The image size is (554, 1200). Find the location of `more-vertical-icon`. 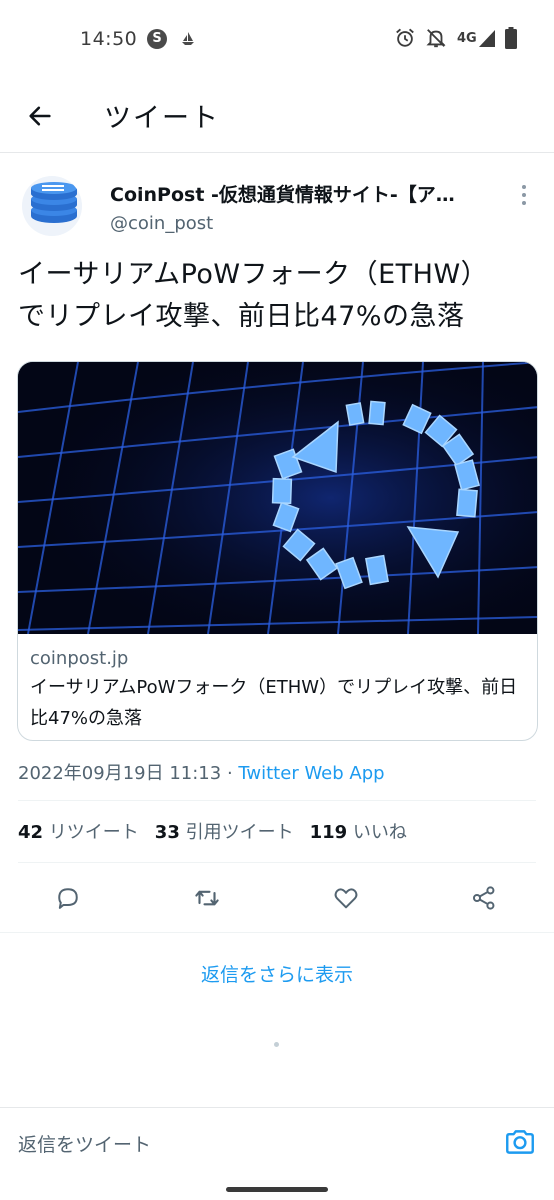

more-vertical-icon is located at coordinates (524, 187).